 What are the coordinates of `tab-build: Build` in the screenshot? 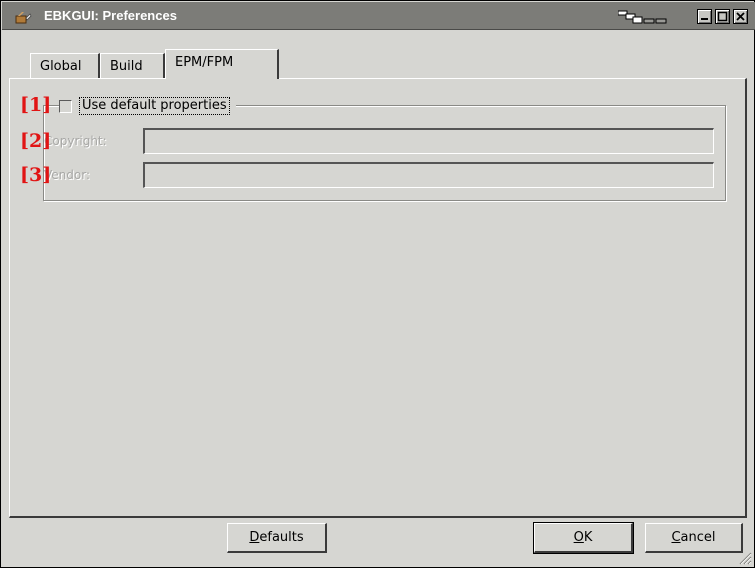 It's located at (132, 66).